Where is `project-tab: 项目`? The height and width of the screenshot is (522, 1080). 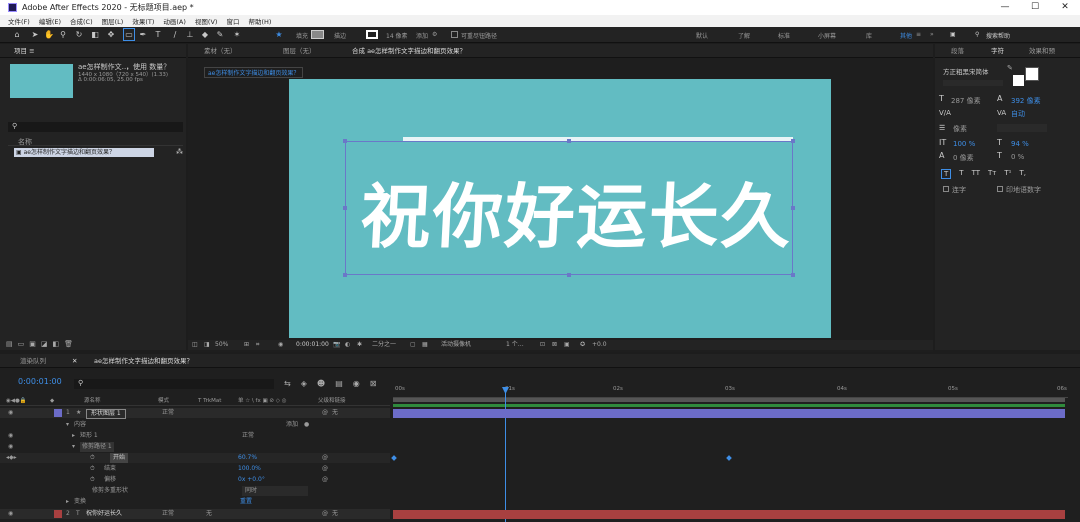
project-tab: 项目 is located at coordinates (20, 51).